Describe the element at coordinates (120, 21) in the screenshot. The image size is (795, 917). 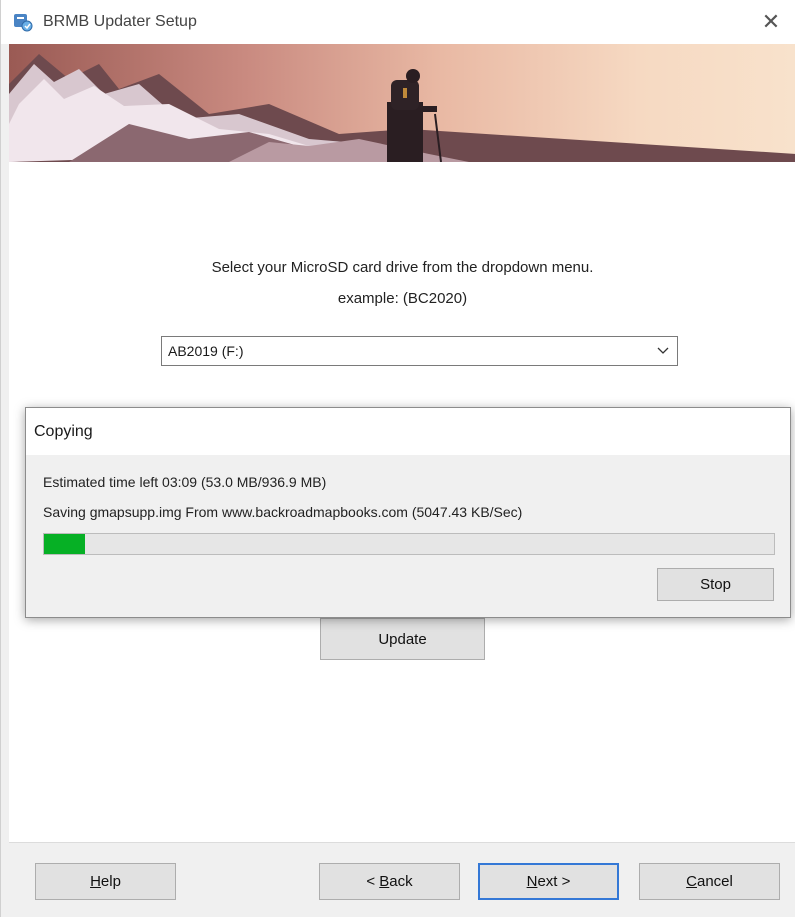
I see `window-title: BRMB Updater Setup` at that location.